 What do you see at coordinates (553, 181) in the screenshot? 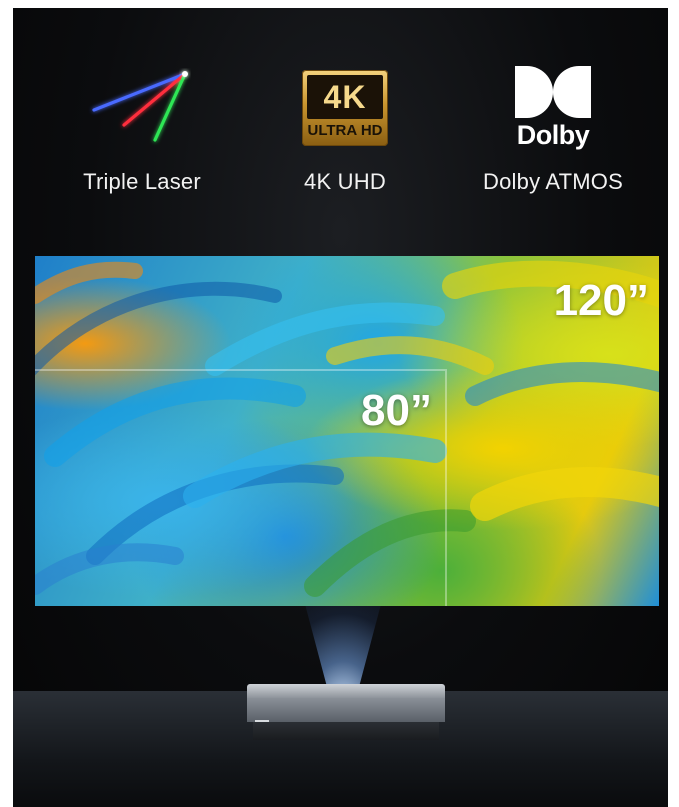
I see `feature-label: Dolby ATMOS` at bounding box center [553, 181].